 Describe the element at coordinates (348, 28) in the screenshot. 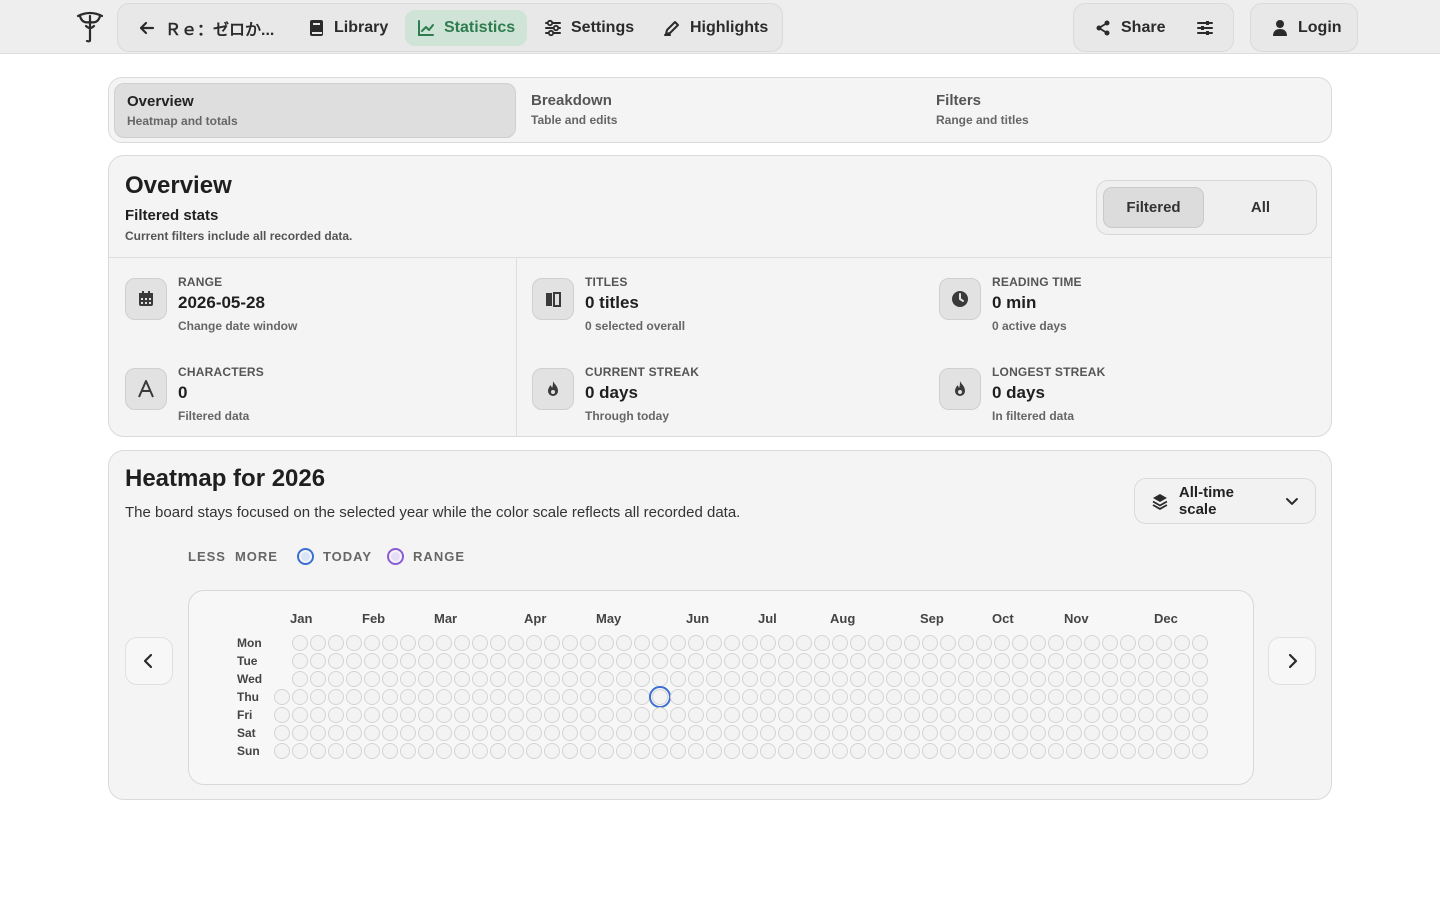

I see `nav-library: Library` at that location.